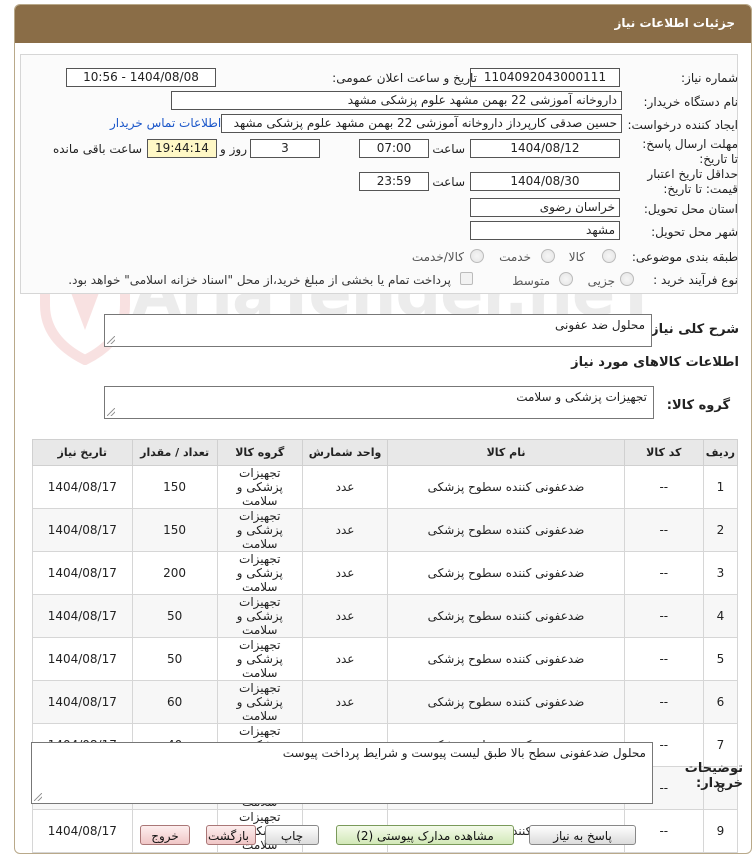 The height and width of the screenshot is (862, 755). What do you see at coordinates (515, 257) in the screenshot?
I see `category-service-label: خدمت` at bounding box center [515, 257].